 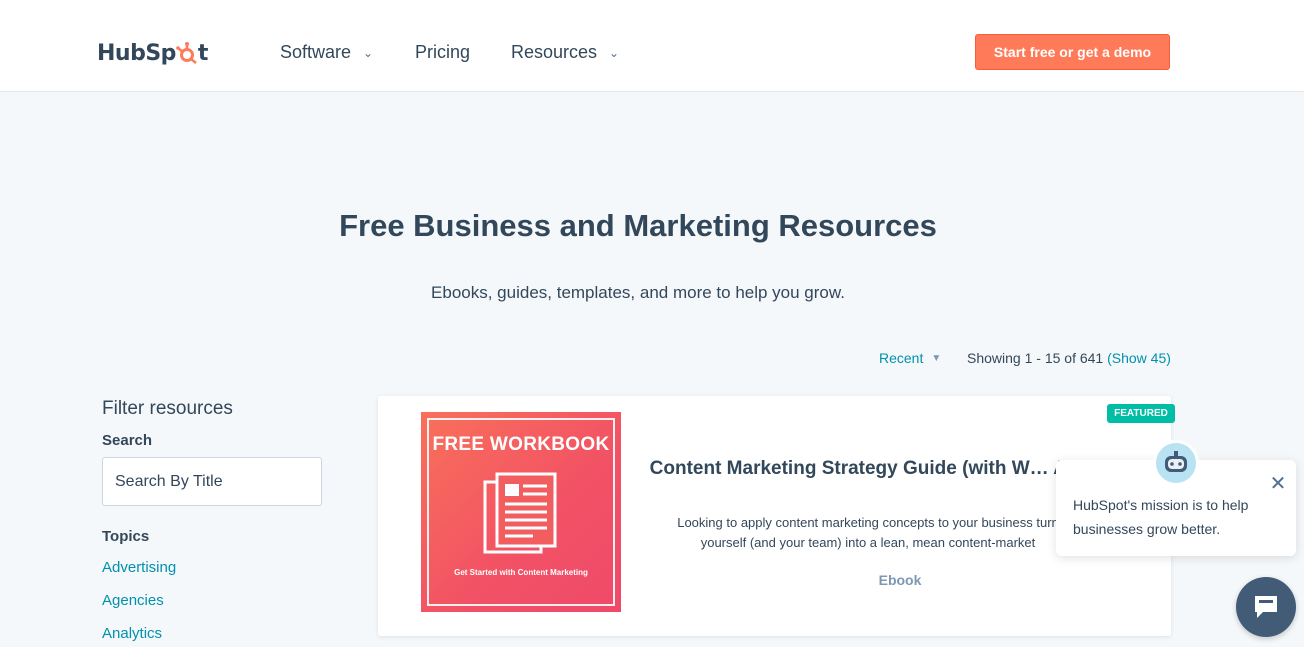 I want to click on chatbot-avatar-icon, so click(x=1176, y=463).